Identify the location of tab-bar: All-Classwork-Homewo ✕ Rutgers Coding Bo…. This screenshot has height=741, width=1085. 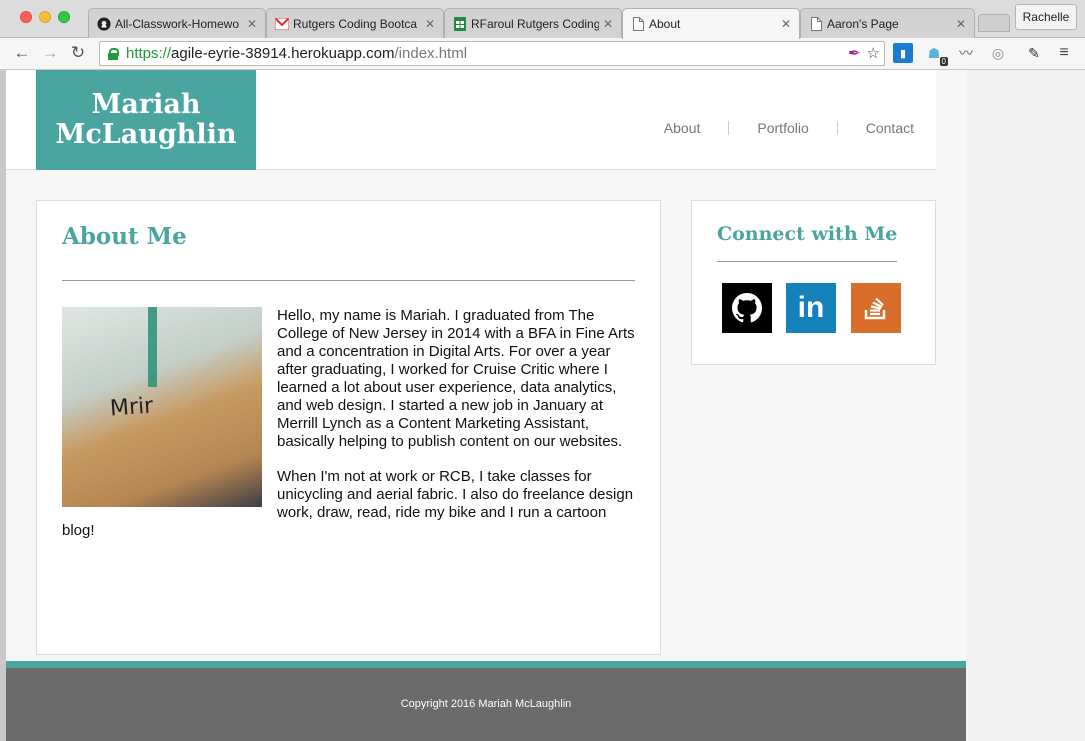
(542, 19).